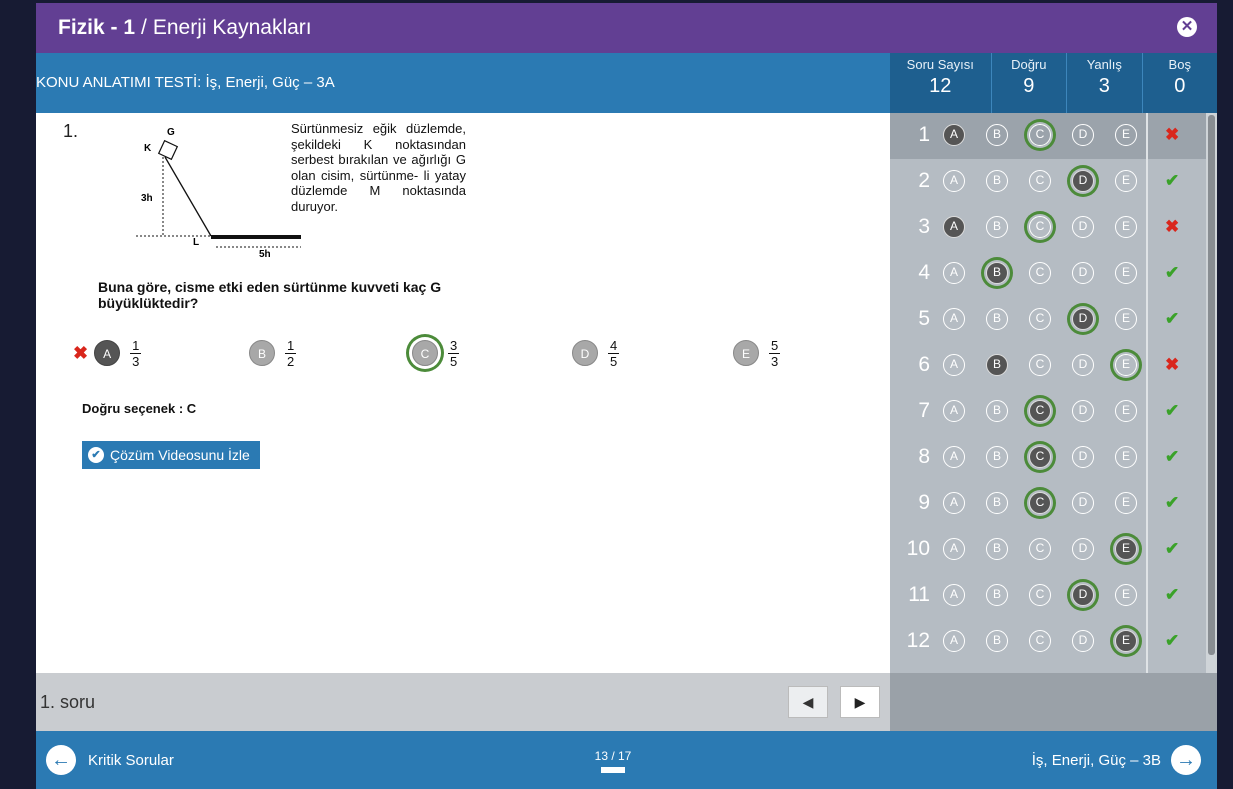  What do you see at coordinates (808, 702) in the screenshot?
I see `prev-question-button: ◀` at bounding box center [808, 702].